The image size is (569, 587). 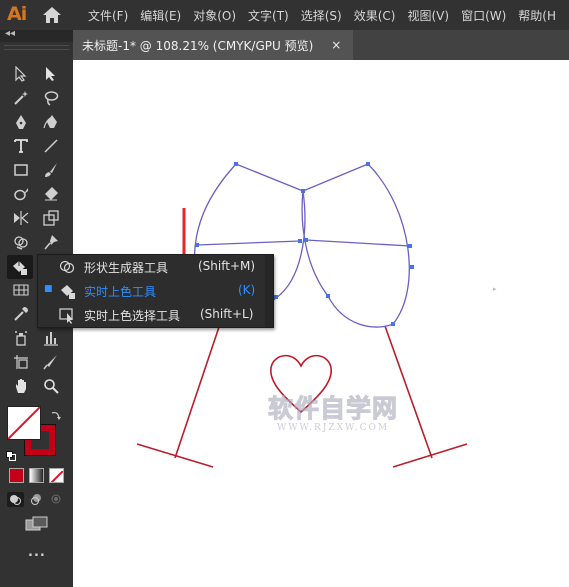 I want to click on symbol-sprayer-tool-icon, so click(x=21, y=338).